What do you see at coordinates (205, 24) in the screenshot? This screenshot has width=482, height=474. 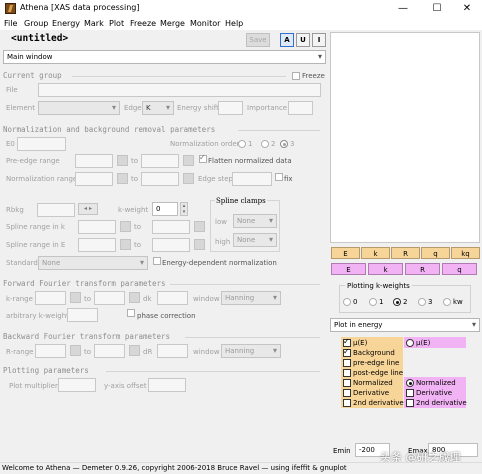 I see `menu-monitor: Monitor` at bounding box center [205, 24].